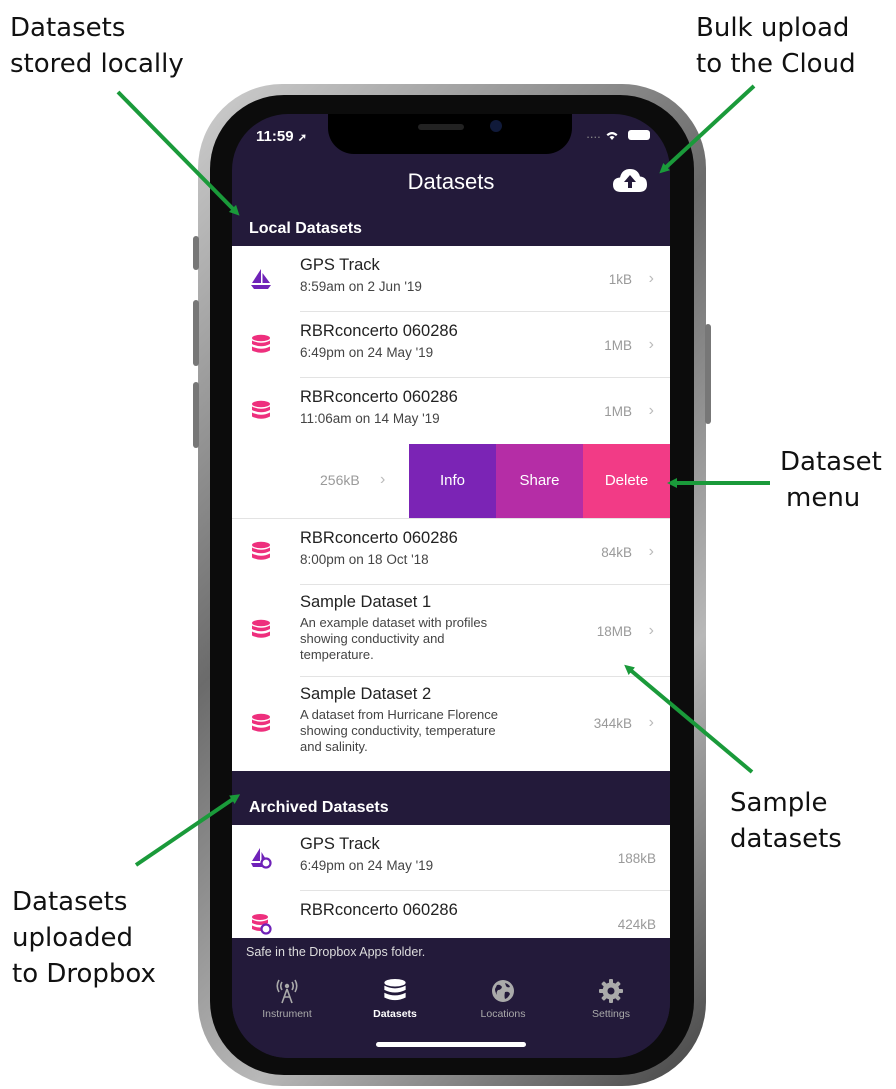 The width and height of the screenshot is (896, 1089). Describe the element at coordinates (451, 181) in the screenshot. I see `page-title: Datasets` at that location.